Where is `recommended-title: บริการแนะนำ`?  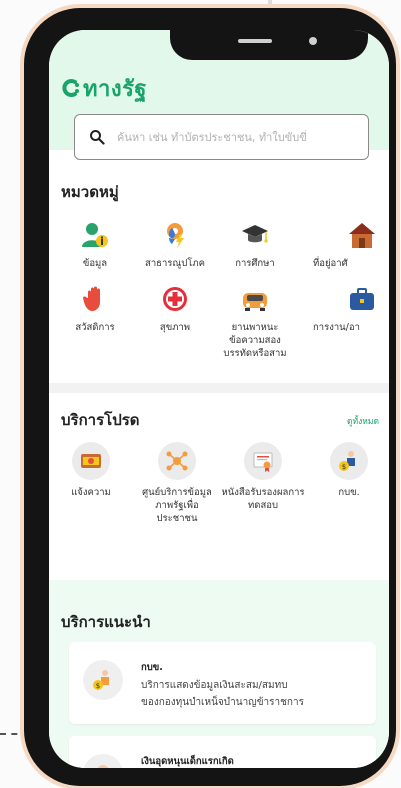 recommended-title: บริการแนะนำ is located at coordinates (106, 622).